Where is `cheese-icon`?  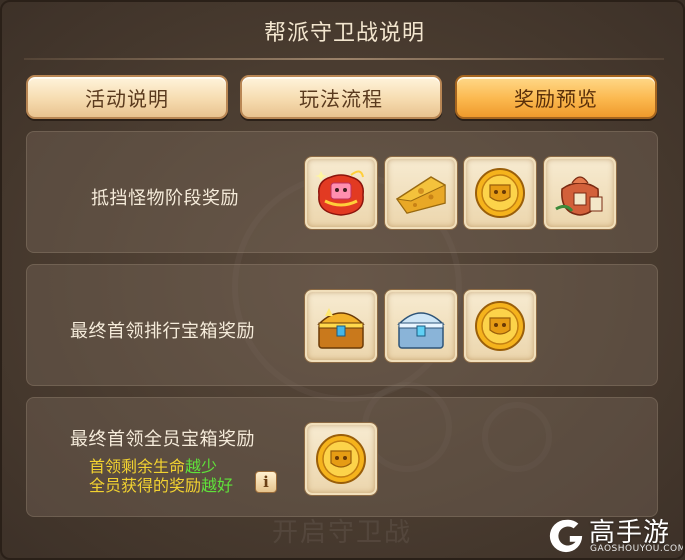
cheese-icon is located at coordinates (420, 195).